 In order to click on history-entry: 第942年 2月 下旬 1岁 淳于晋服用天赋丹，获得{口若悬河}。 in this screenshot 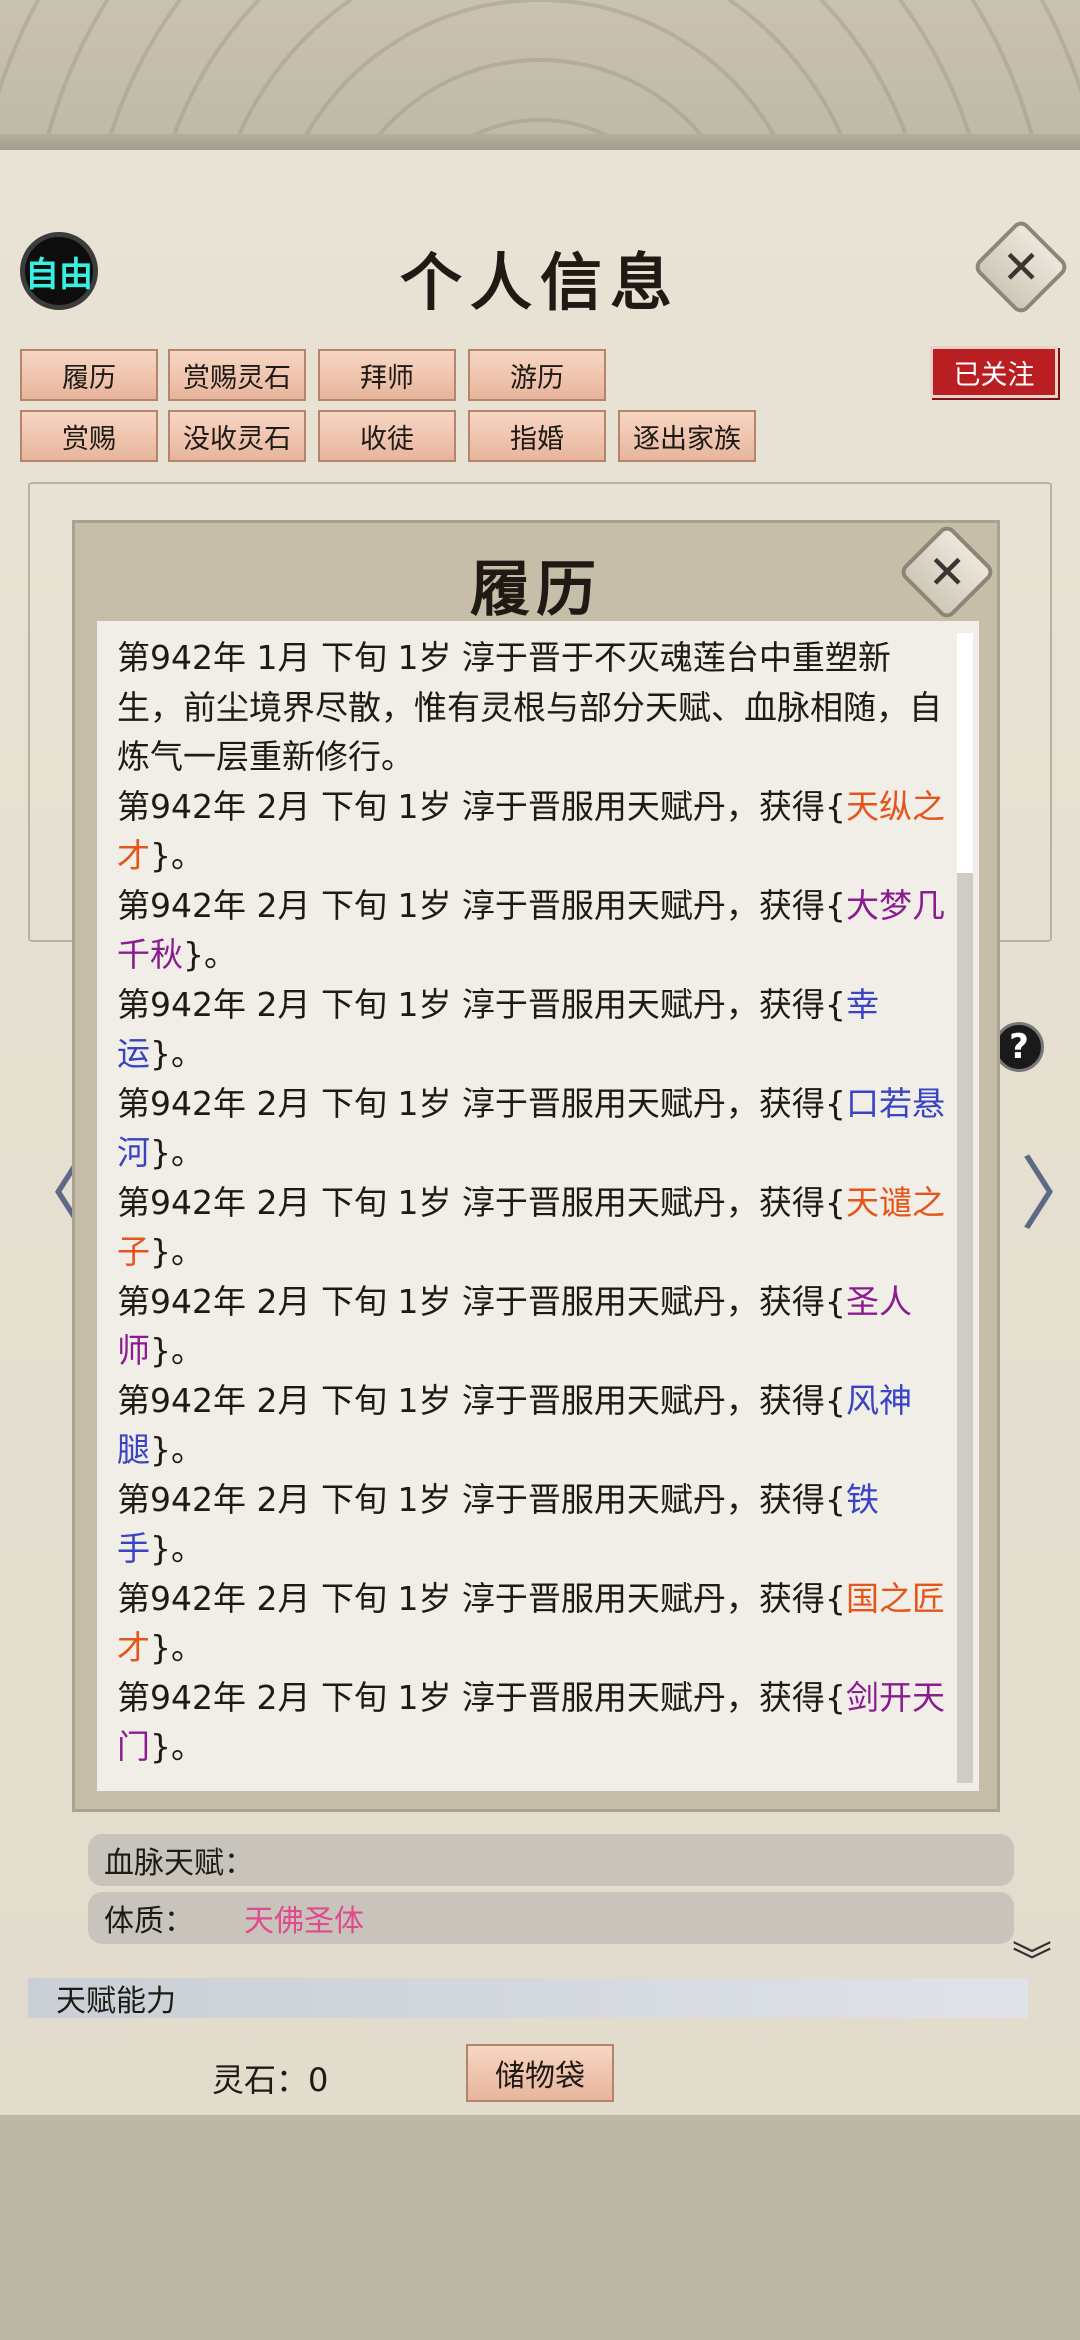, I will do `click(533, 1128)`.